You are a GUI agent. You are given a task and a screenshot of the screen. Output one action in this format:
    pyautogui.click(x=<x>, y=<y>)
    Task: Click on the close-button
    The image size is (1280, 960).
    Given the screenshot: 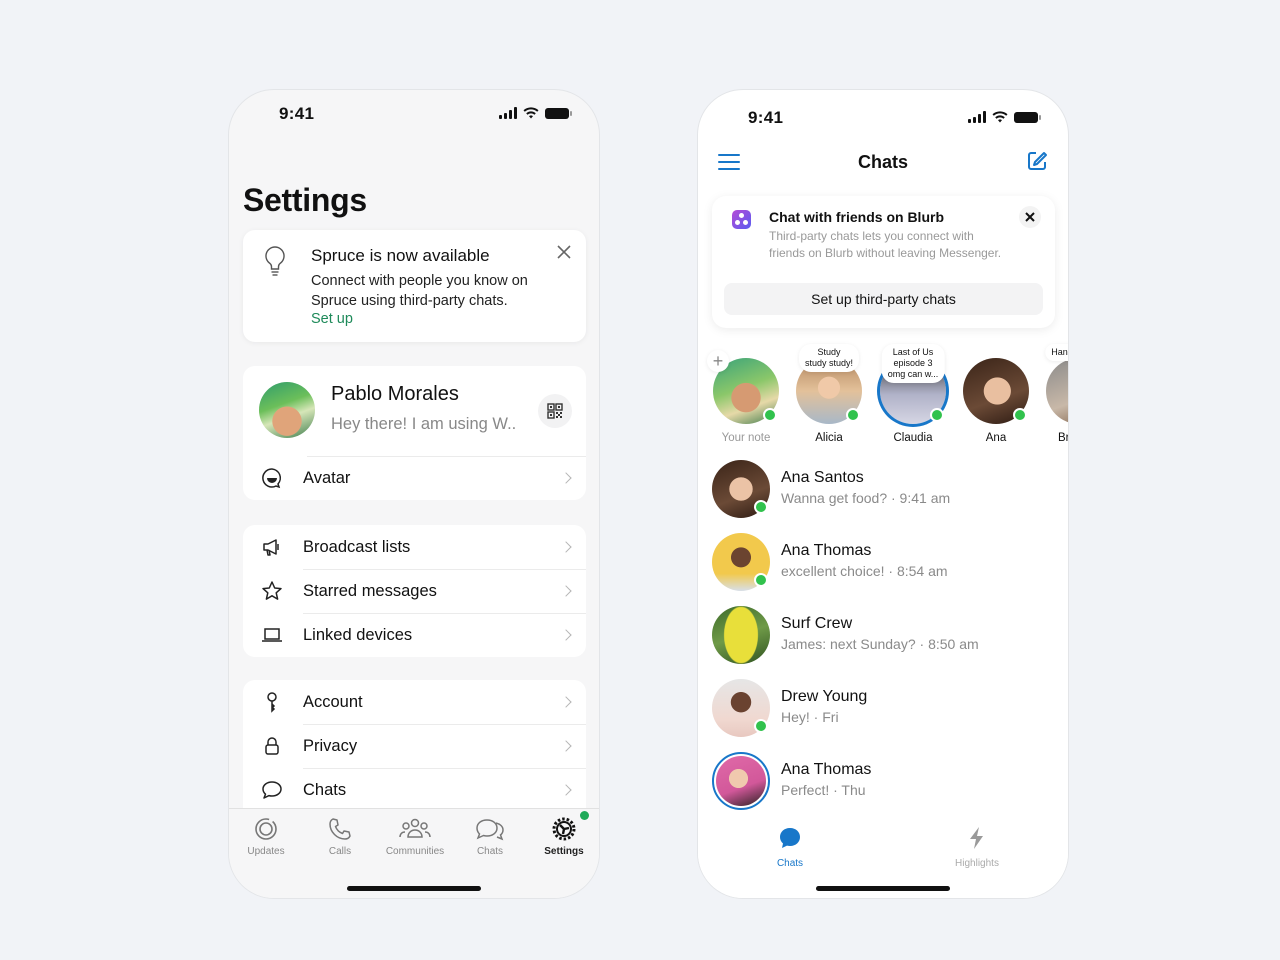 What is the action you would take?
    pyautogui.click(x=1030, y=217)
    